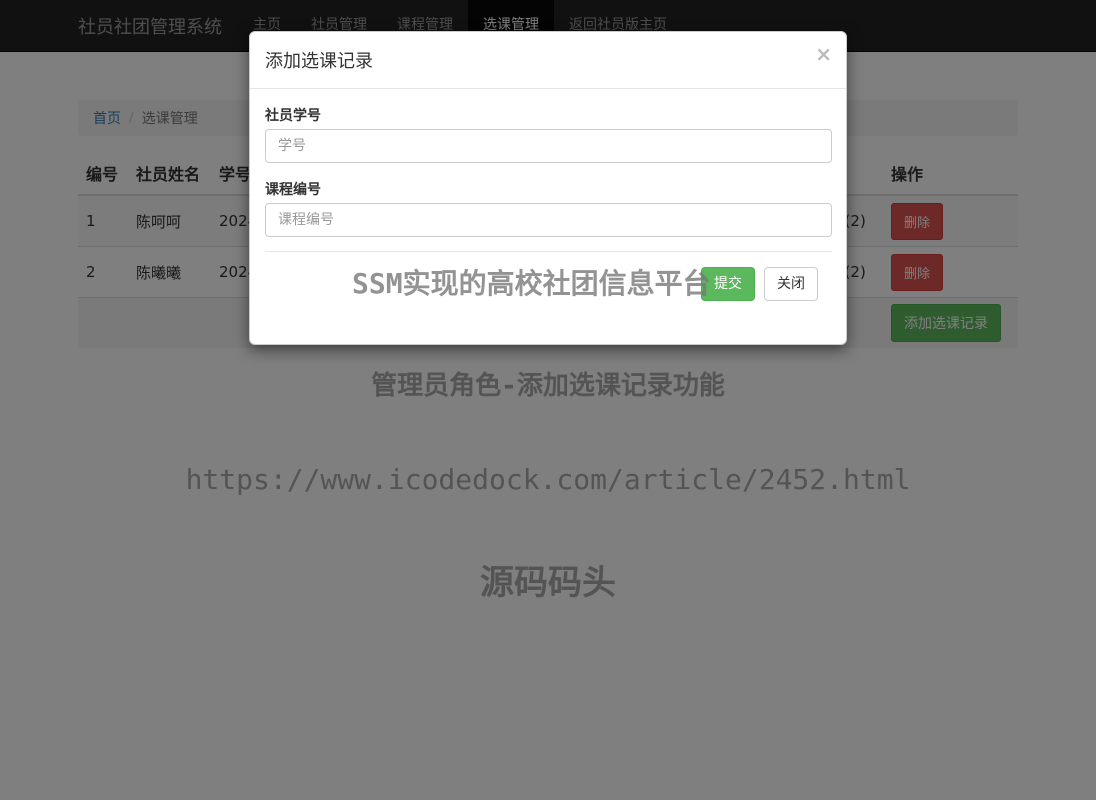  What do you see at coordinates (548, 60) in the screenshot?
I see `modal-header: 添加选课记录 ×` at bounding box center [548, 60].